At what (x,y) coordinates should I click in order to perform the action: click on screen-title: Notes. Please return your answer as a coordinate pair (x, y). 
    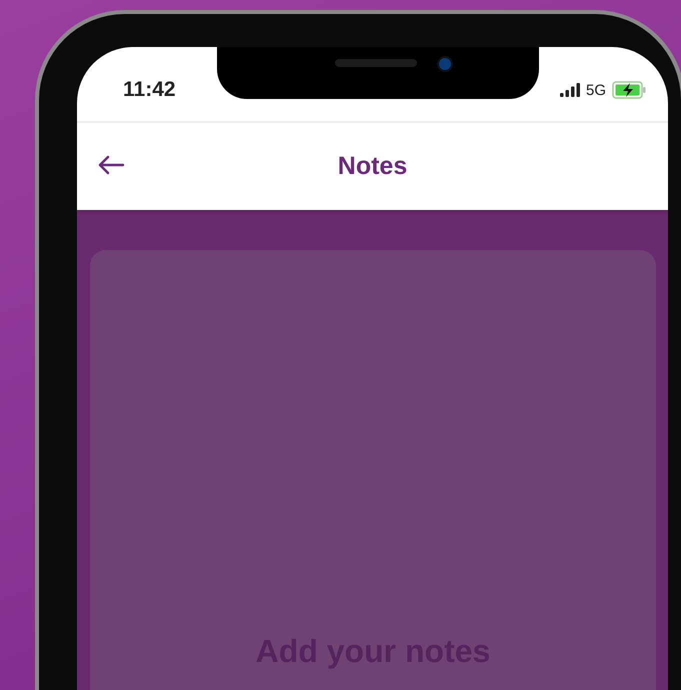
    Looking at the image, I should click on (373, 166).